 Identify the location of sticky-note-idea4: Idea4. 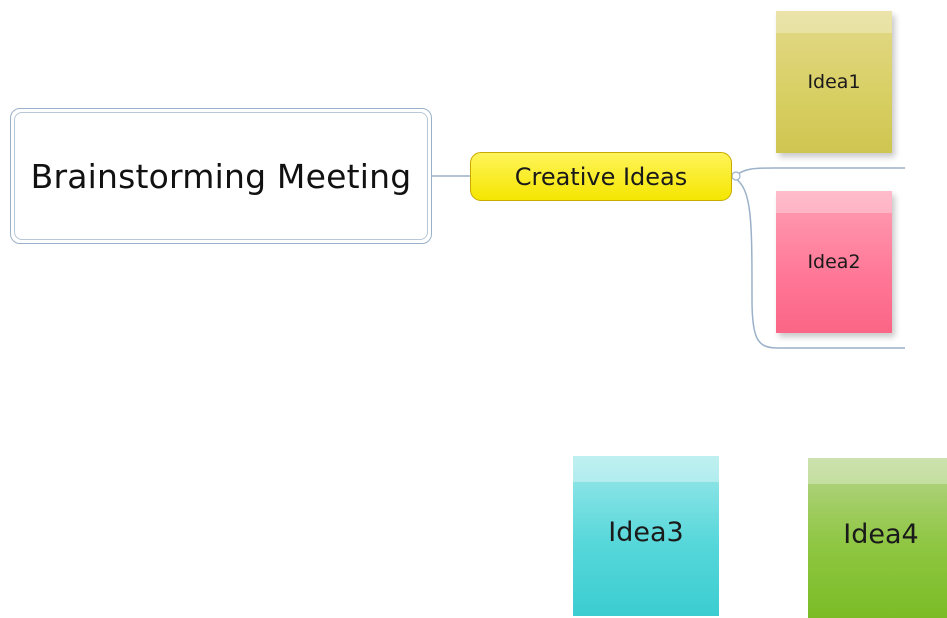
(877, 538).